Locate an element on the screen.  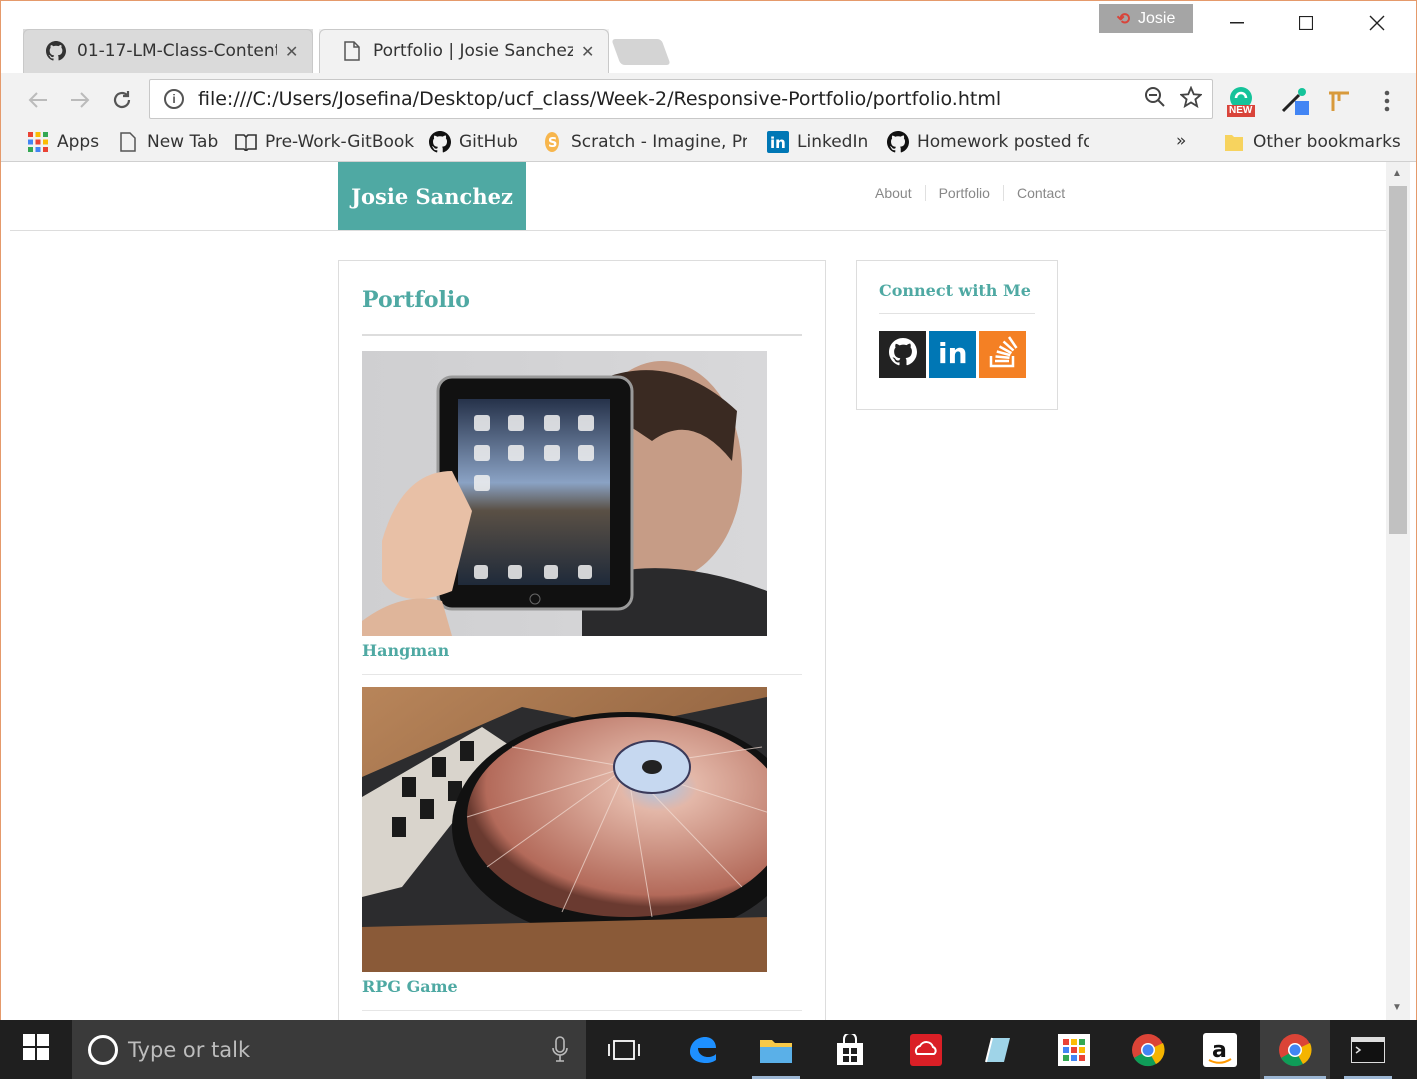
stackoverflow-link is located at coordinates (1002, 354).